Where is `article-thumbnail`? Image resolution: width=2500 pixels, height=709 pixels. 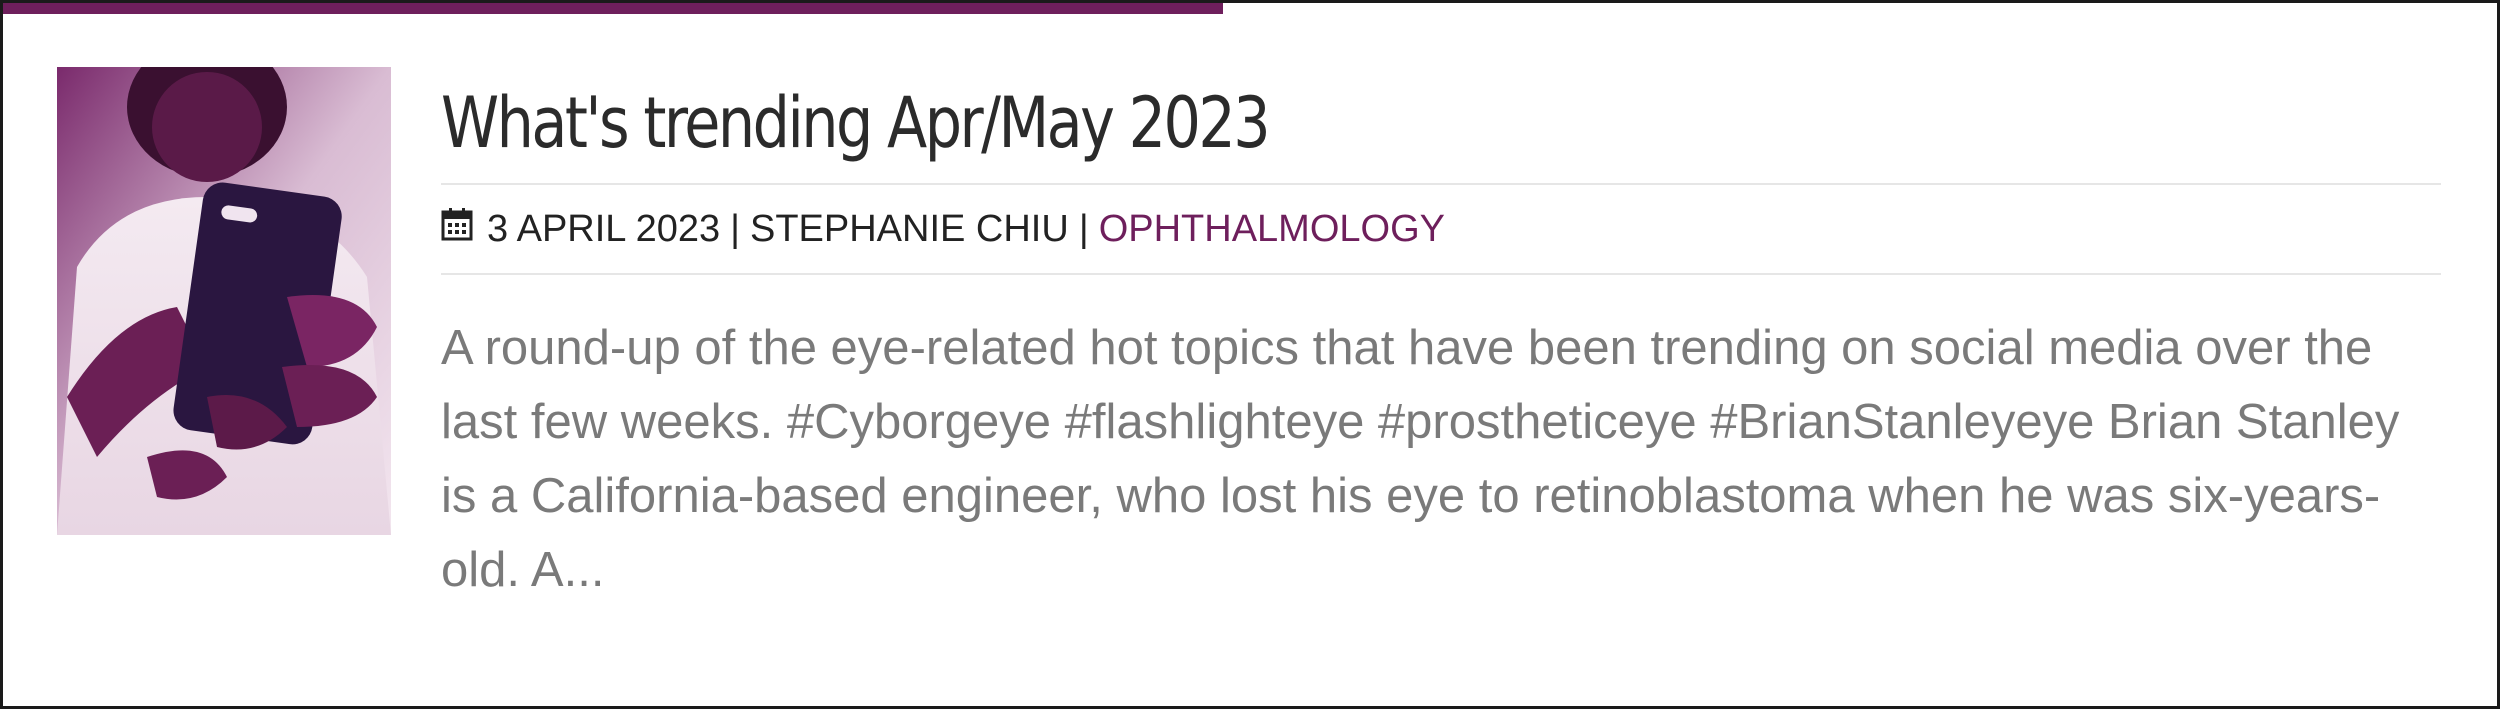
article-thumbnail is located at coordinates (224, 301).